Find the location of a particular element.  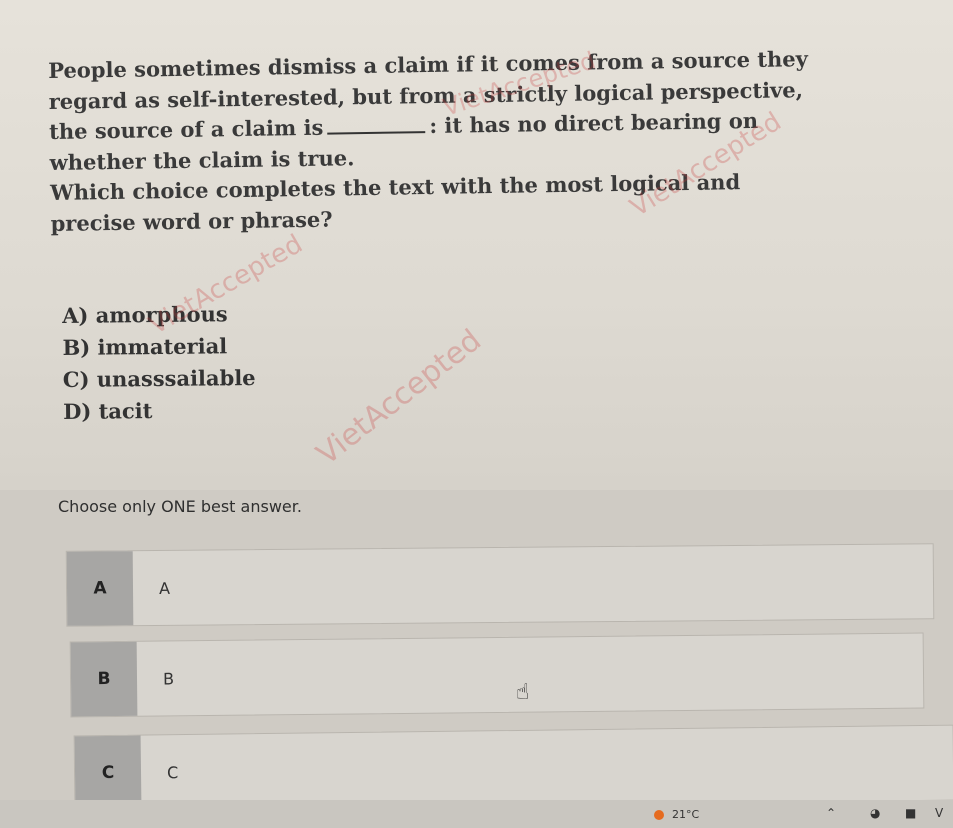

choice-c: C) unasssailable is located at coordinates (159, 378).